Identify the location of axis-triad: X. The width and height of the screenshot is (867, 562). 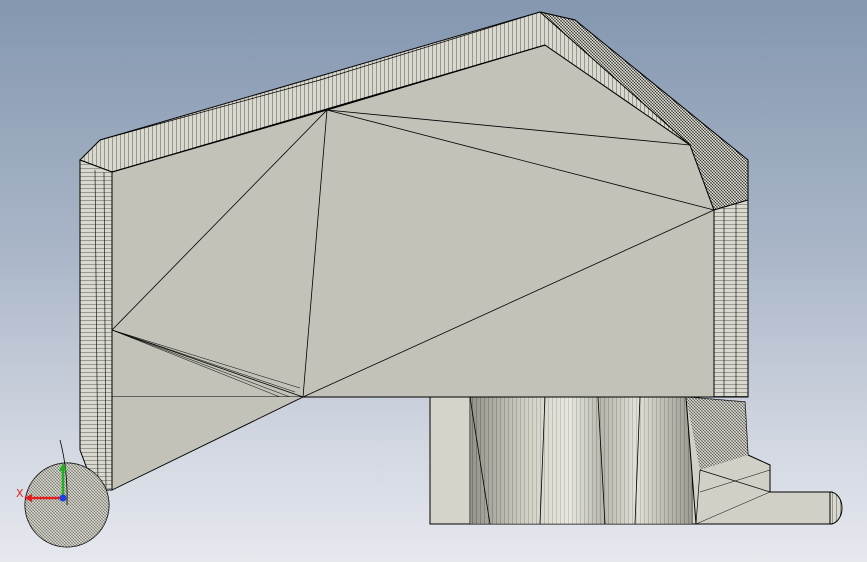
(41, 482).